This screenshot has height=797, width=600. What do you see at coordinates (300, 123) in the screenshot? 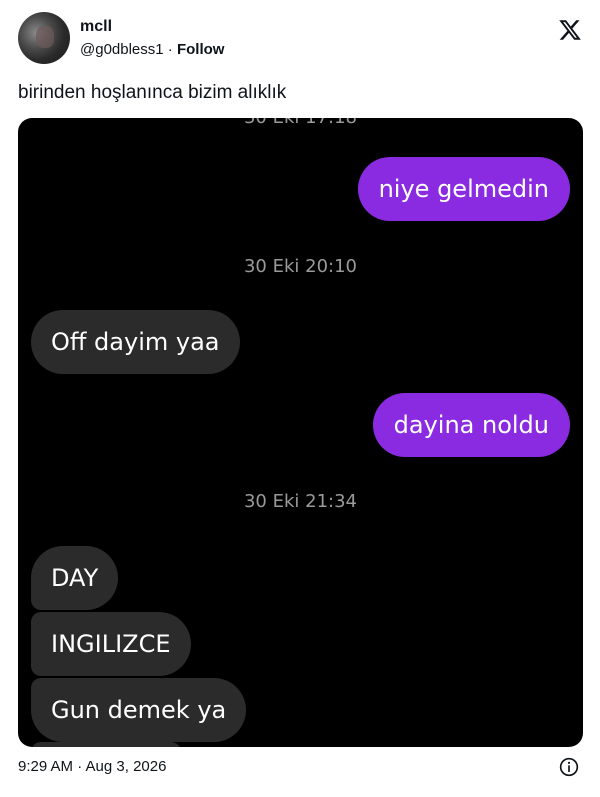
I see `cut-off-timestamp: 30 Eki 17:18` at bounding box center [300, 123].